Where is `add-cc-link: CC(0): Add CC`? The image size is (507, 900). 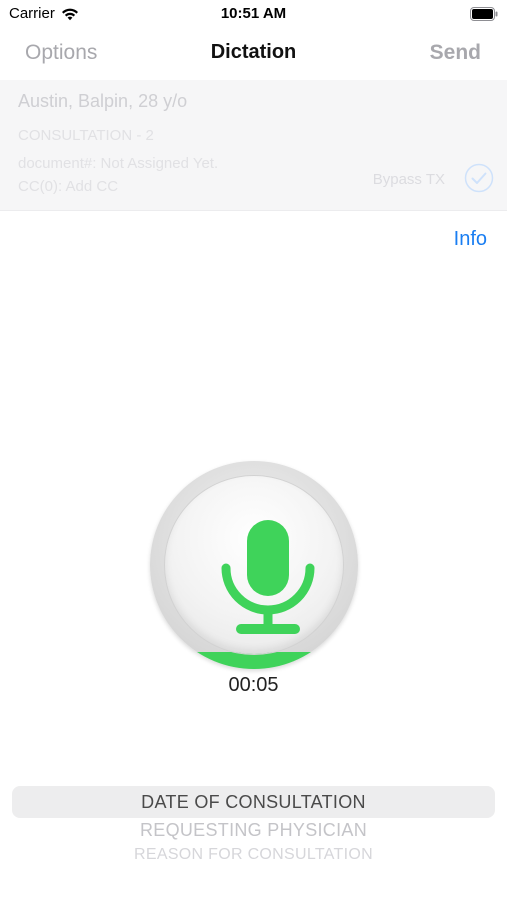
add-cc-link: CC(0): Add CC is located at coordinates (68, 186).